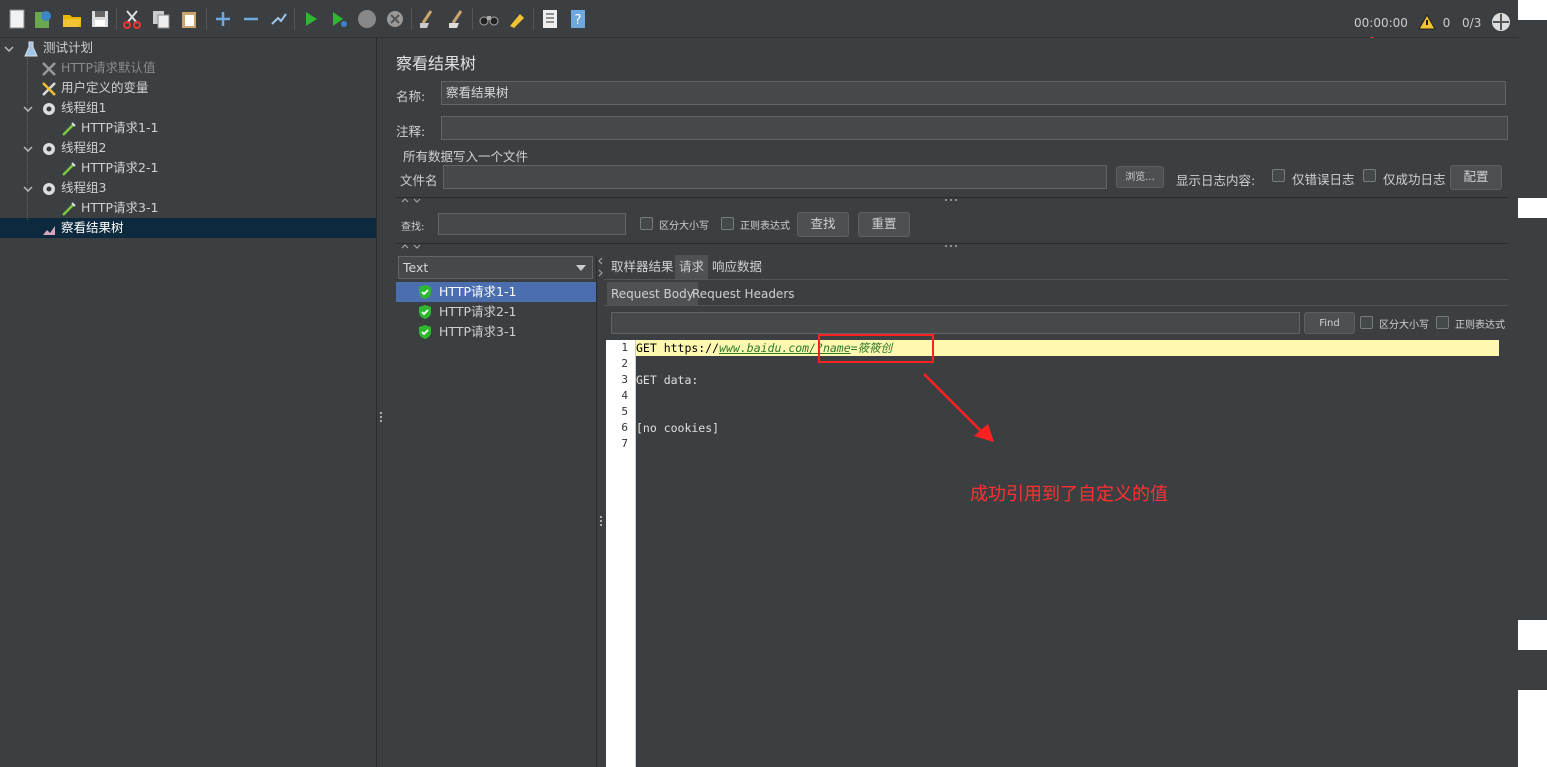 The width and height of the screenshot is (1547, 767). What do you see at coordinates (532, 224) in the screenshot?
I see `search-input` at bounding box center [532, 224].